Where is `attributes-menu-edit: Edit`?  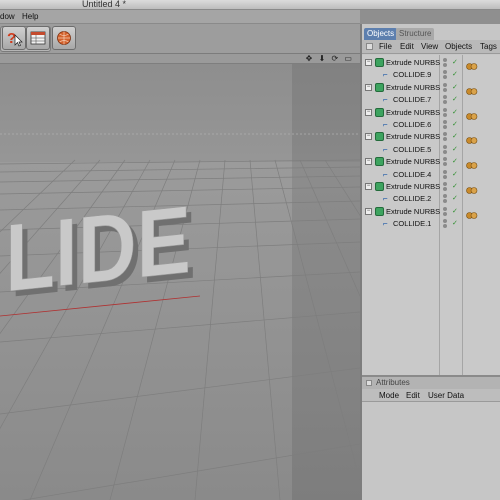
attributes-menu-edit: Edit is located at coordinates (413, 395).